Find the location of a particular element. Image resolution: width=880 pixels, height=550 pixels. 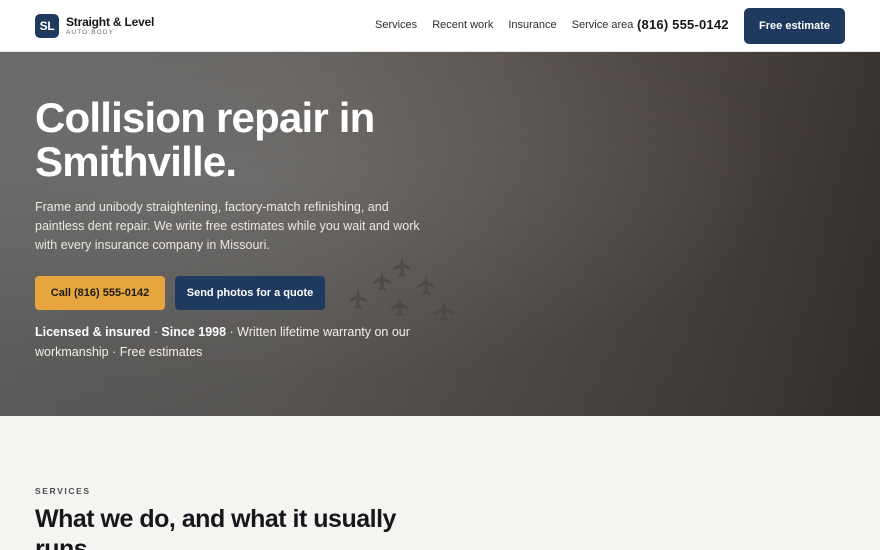

logo: SL Straight & Level AUTO BODY is located at coordinates (94, 26).